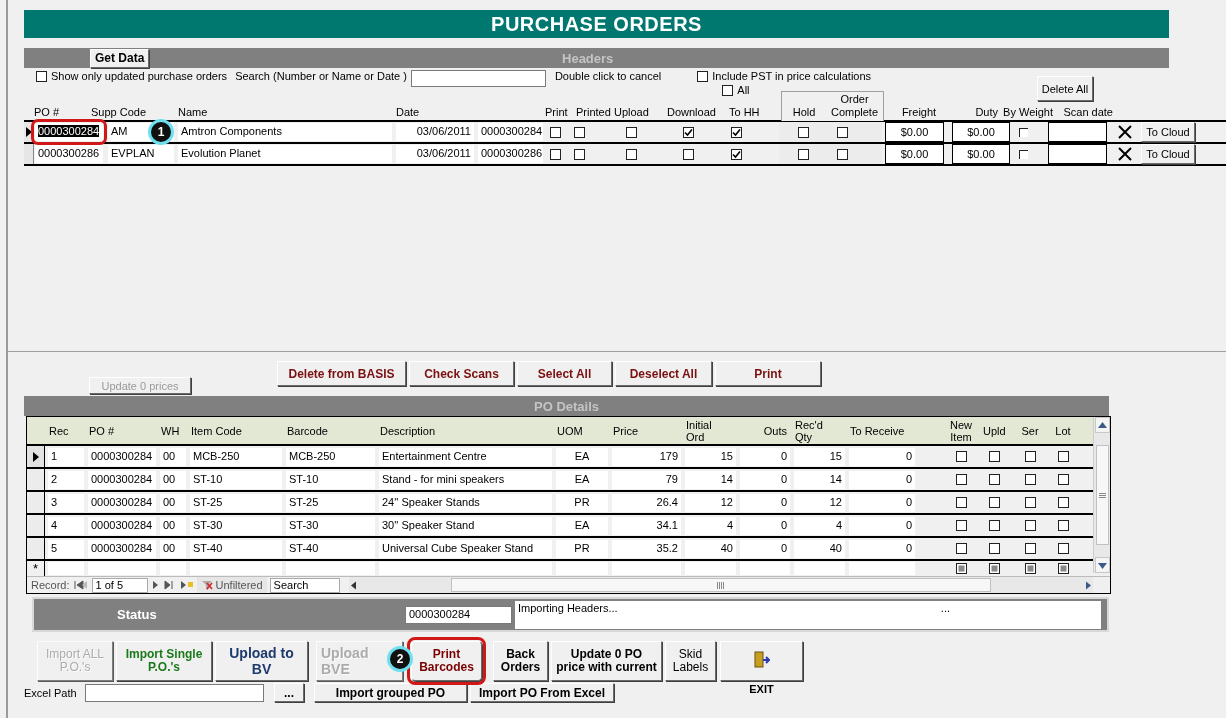  I want to click on supplier-code-cell: EVPLAN, so click(141, 154).